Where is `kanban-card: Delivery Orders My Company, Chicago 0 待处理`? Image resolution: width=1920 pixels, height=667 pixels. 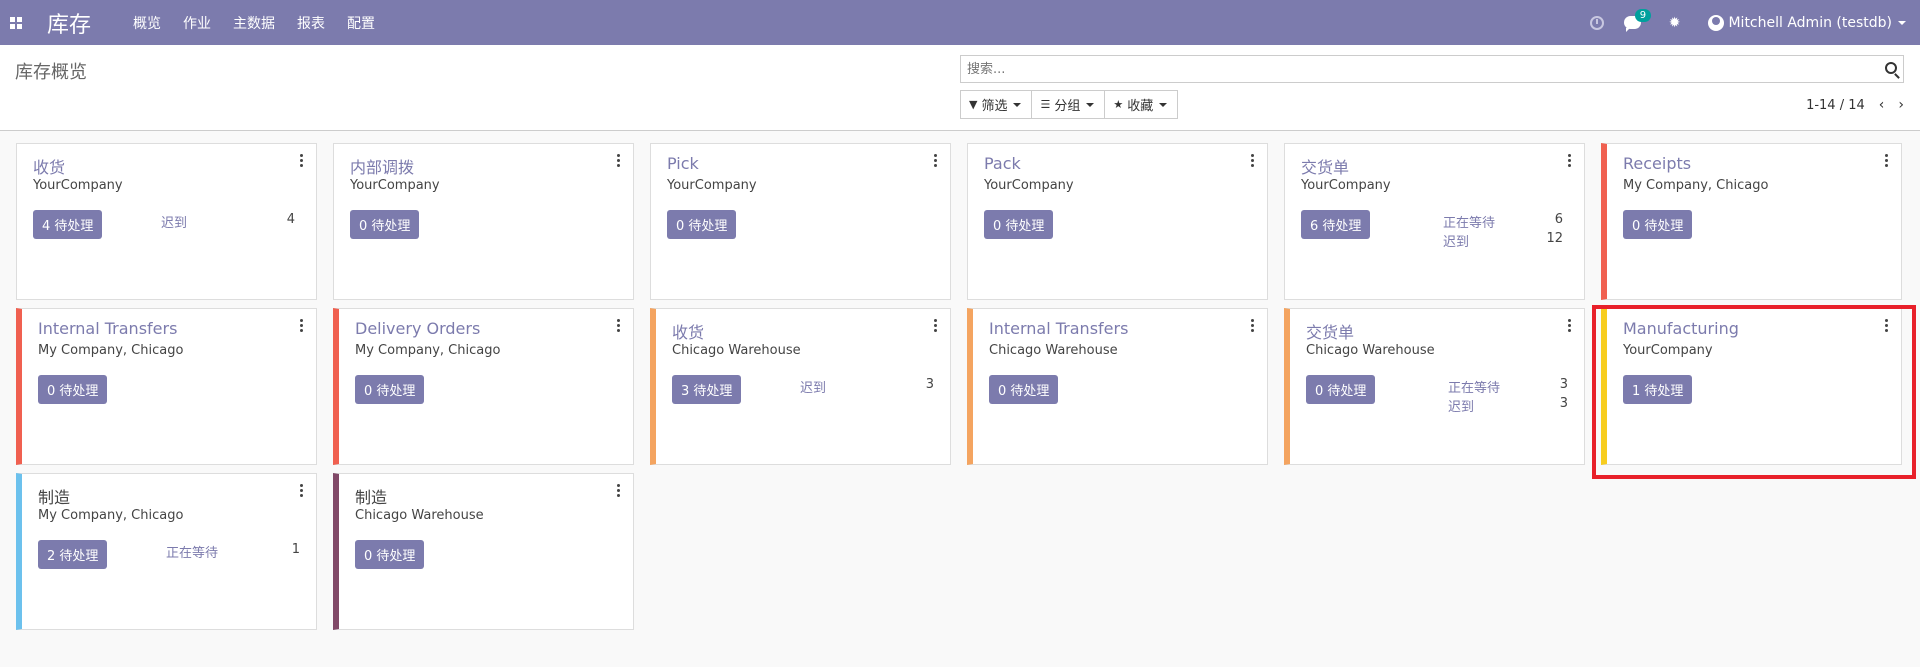 kanban-card: Delivery Orders My Company, Chicago 0 待处理 is located at coordinates (483, 386).